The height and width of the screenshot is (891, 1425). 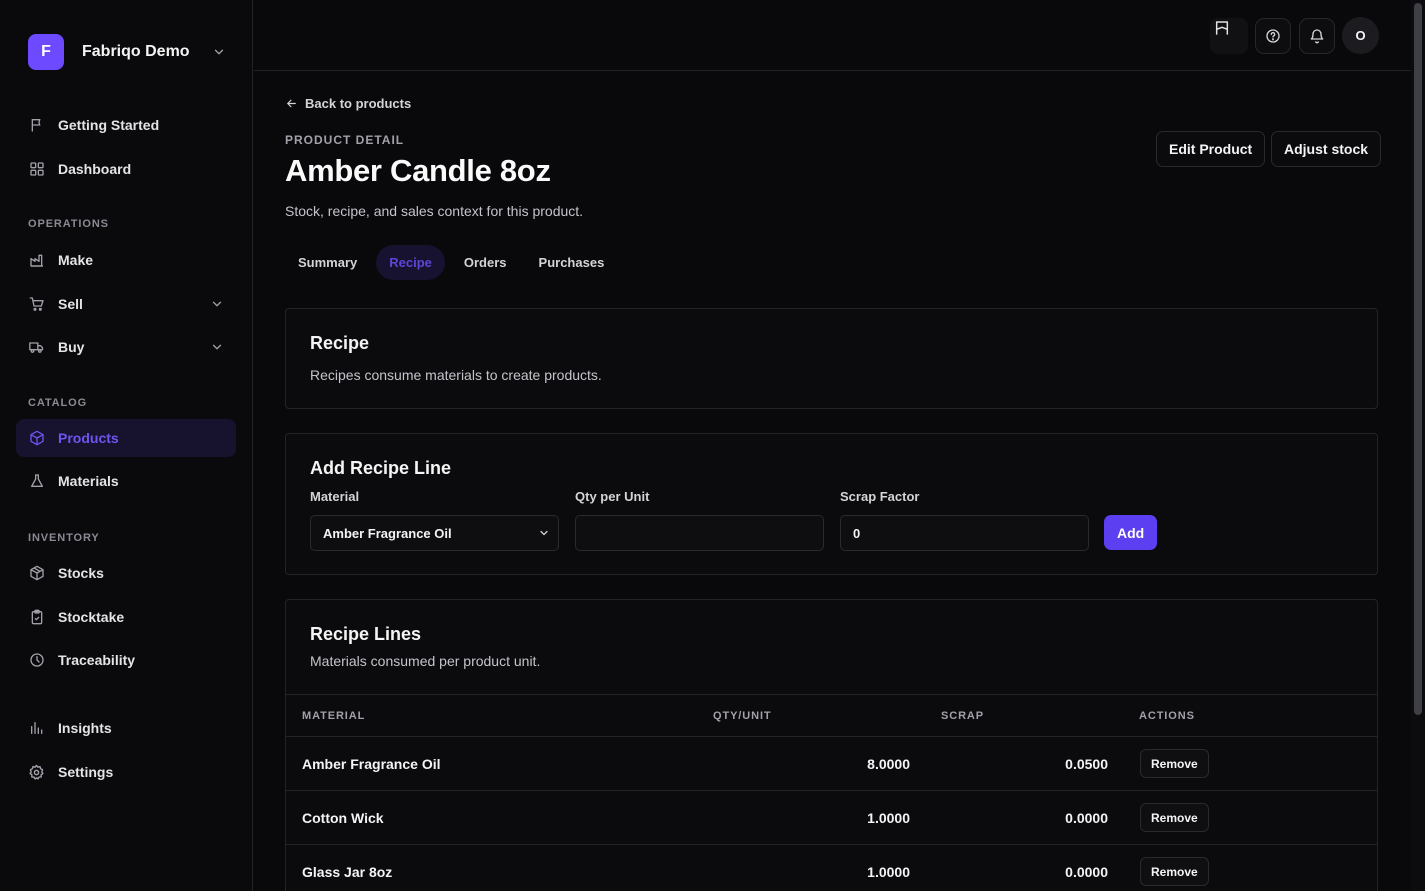 What do you see at coordinates (109, 125) in the screenshot?
I see `sidebar-item-label: Getting Started` at bounding box center [109, 125].